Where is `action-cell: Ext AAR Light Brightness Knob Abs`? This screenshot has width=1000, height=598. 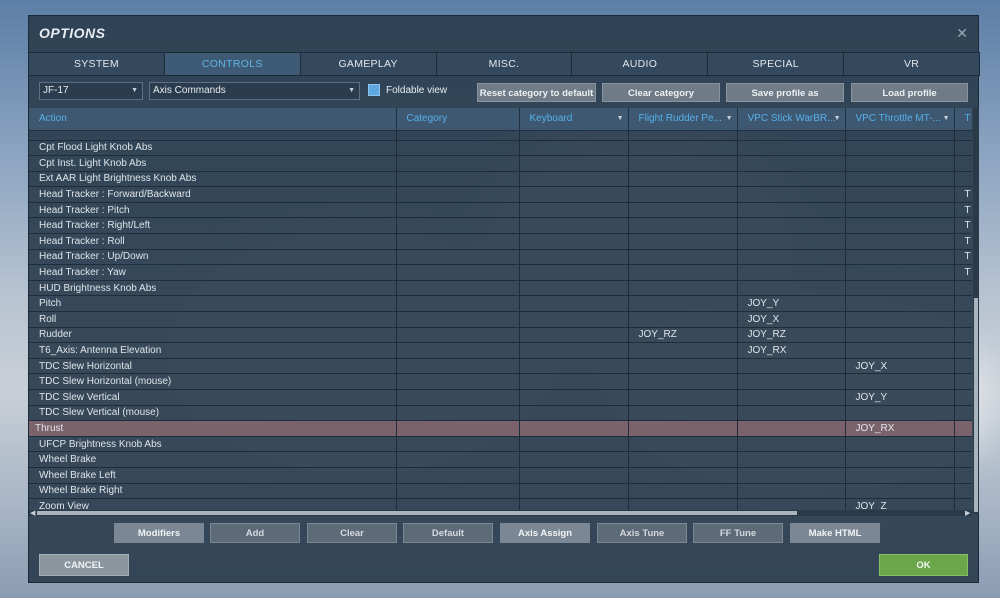 action-cell: Ext AAR Light Brightness Knob Abs is located at coordinates (213, 179).